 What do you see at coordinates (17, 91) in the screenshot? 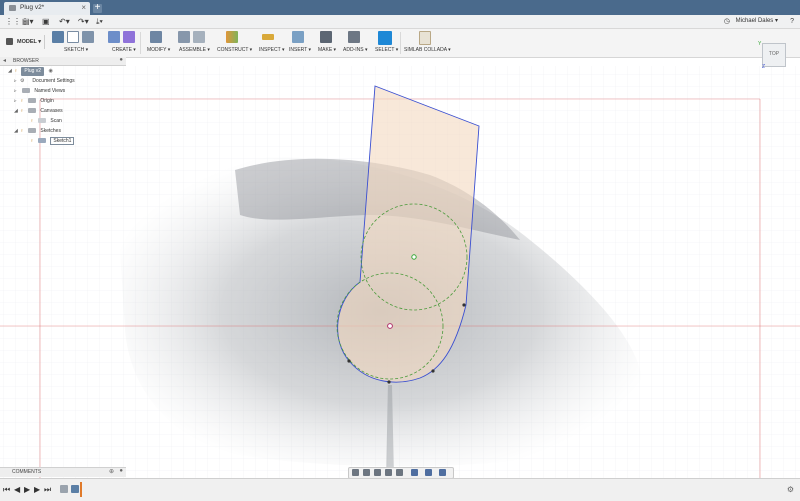
I see `expand-arrow-icon: ▹` at bounding box center [17, 91].